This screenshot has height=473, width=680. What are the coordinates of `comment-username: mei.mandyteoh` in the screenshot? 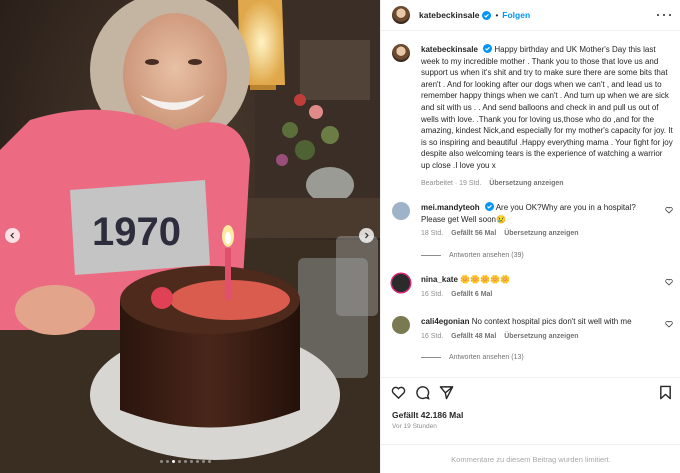 It's located at (450, 207).